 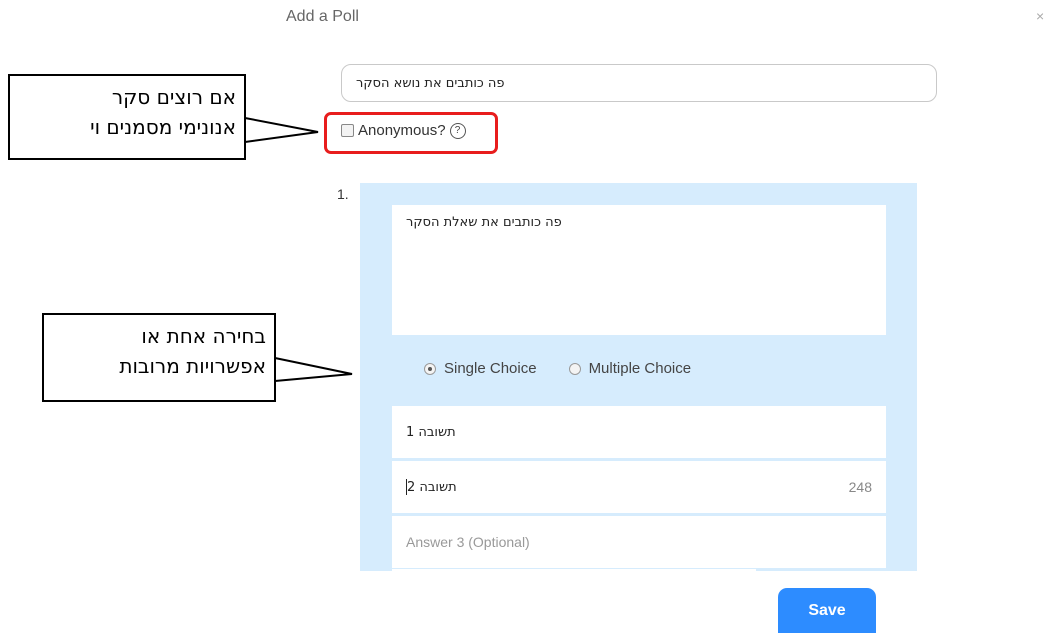 What do you see at coordinates (639, 83) in the screenshot?
I see `poll-topic-input` at bounding box center [639, 83].